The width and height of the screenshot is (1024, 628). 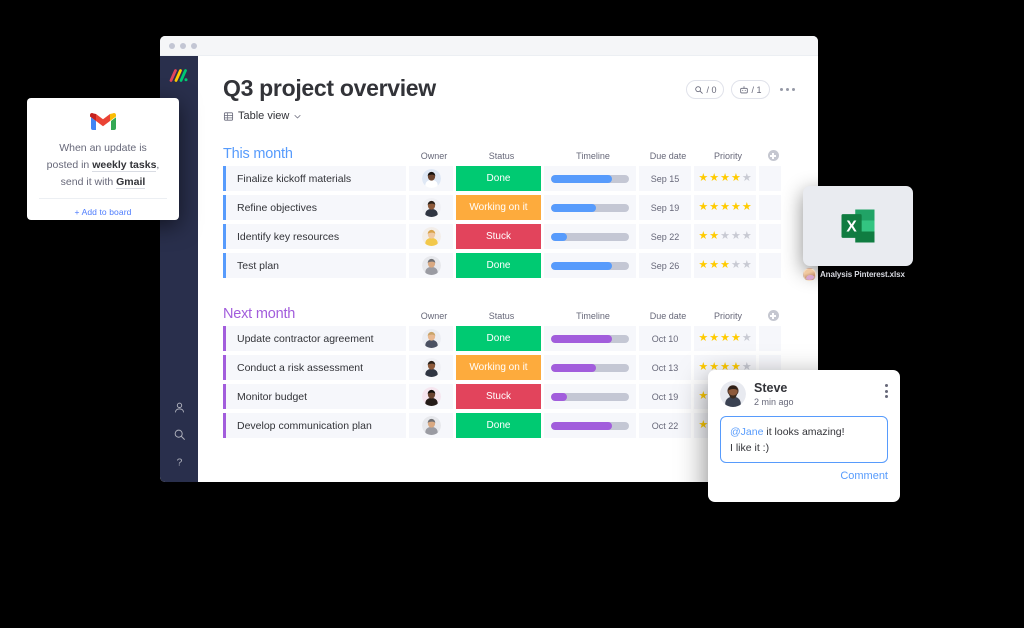 I want to click on due-date-cell: Oct 22, so click(x=665, y=425).